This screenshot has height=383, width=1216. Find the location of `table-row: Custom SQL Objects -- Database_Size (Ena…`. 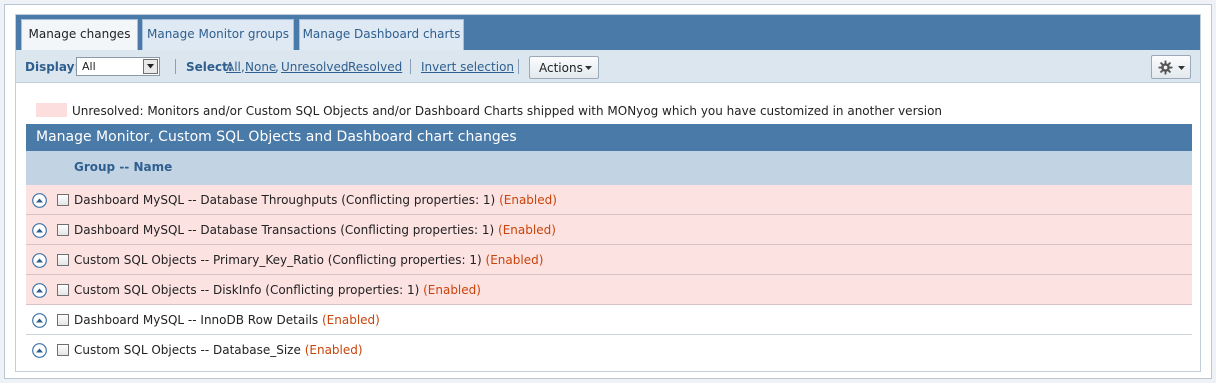

table-row: Custom SQL Objects -- Database_Size (Ena… is located at coordinates (609, 350).